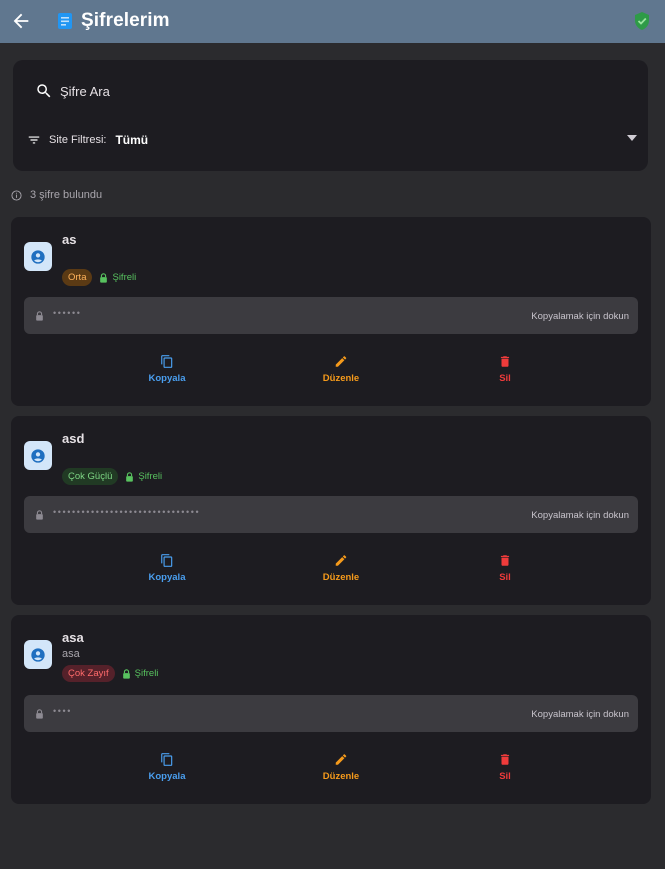 The width and height of the screenshot is (665, 869). I want to click on result-count-text: 3 şifre bulundu, so click(66, 195).